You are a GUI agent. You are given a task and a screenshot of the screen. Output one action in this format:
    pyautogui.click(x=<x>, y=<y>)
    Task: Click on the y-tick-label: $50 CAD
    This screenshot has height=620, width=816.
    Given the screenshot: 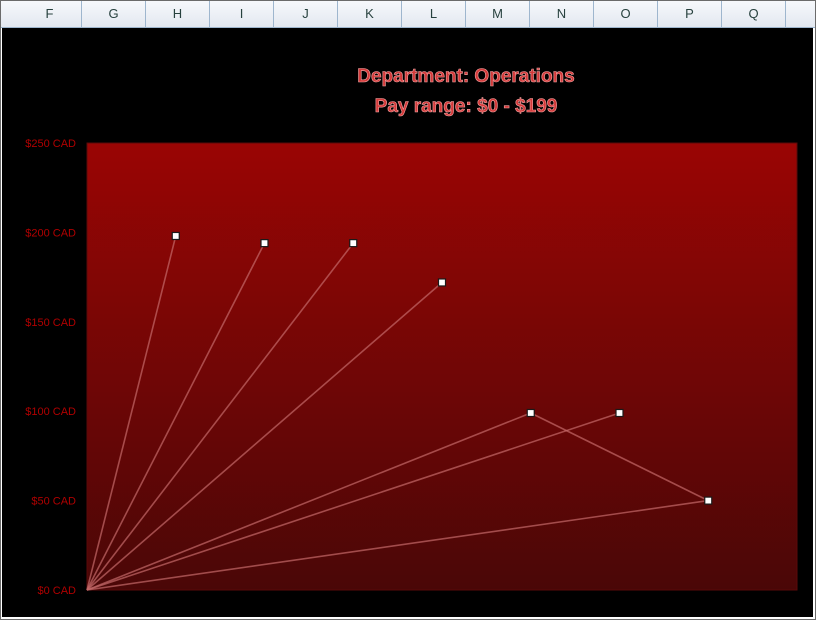 What is the action you would take?
    pyautogui.click(x=53, y=502)
    